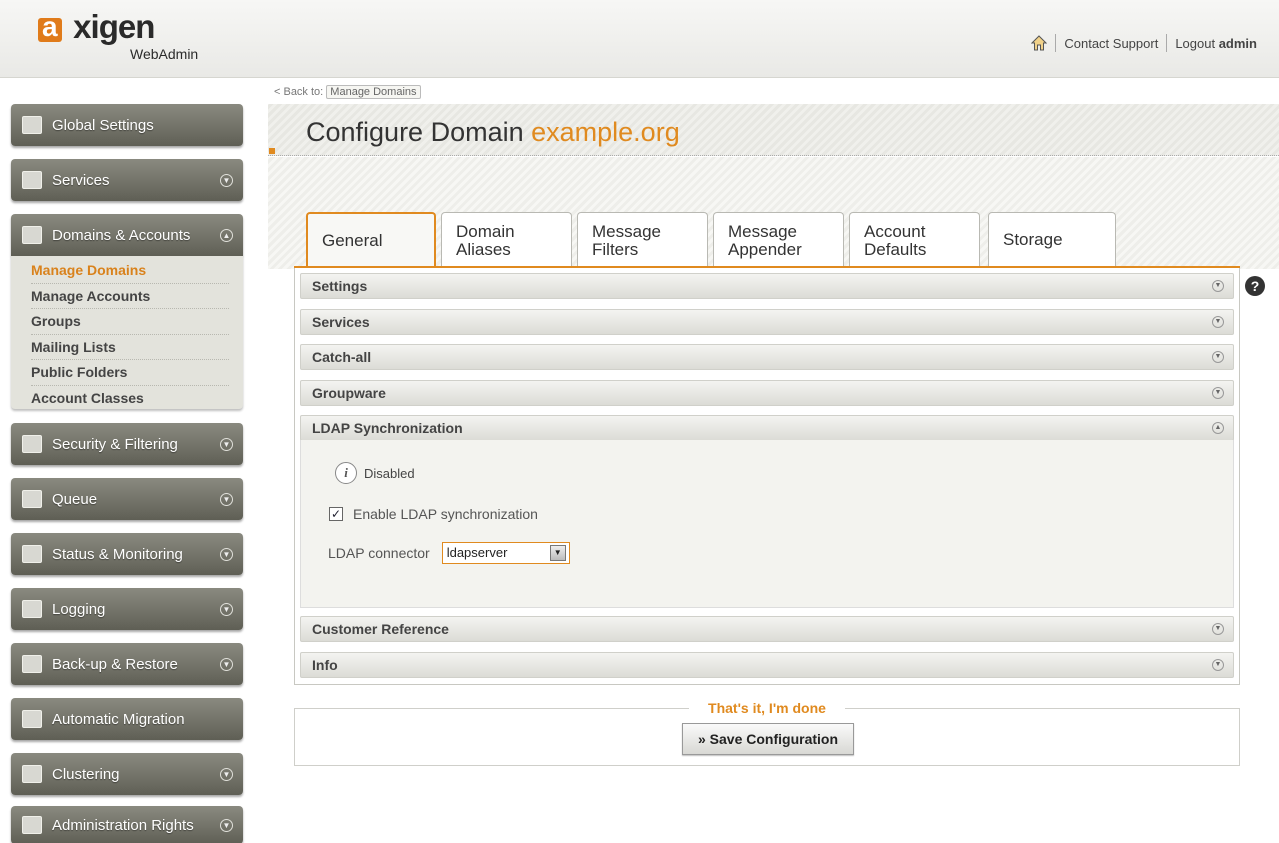  I want to click on sidebar-item-clustering: Clustering ▼, so click(127, 774).